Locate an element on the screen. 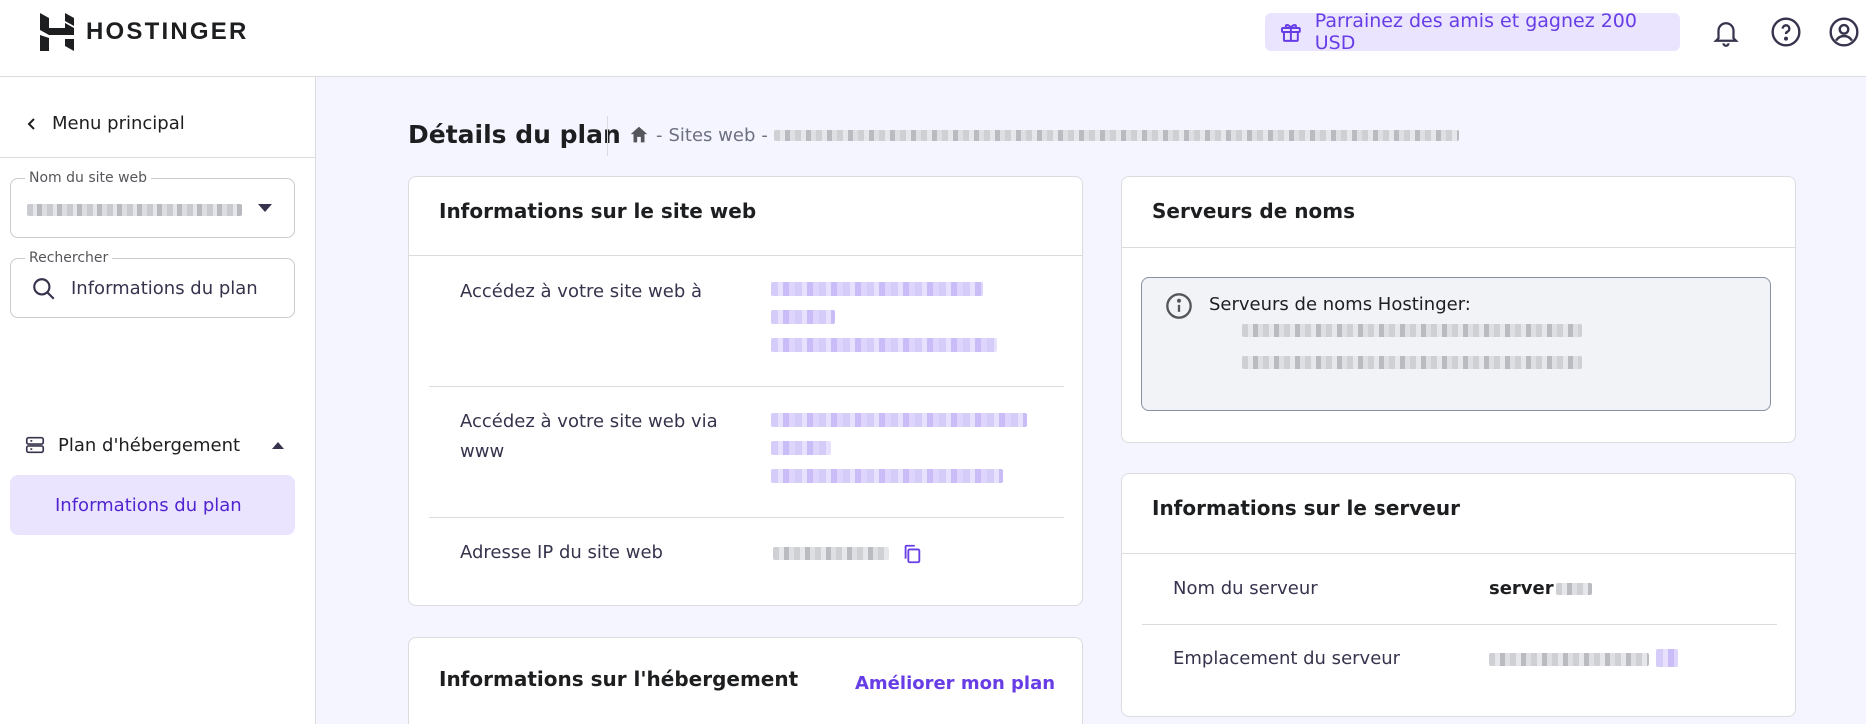 The image size is (1866, 724). server-location-flag-redacted is located at coordinates (1667, 658).